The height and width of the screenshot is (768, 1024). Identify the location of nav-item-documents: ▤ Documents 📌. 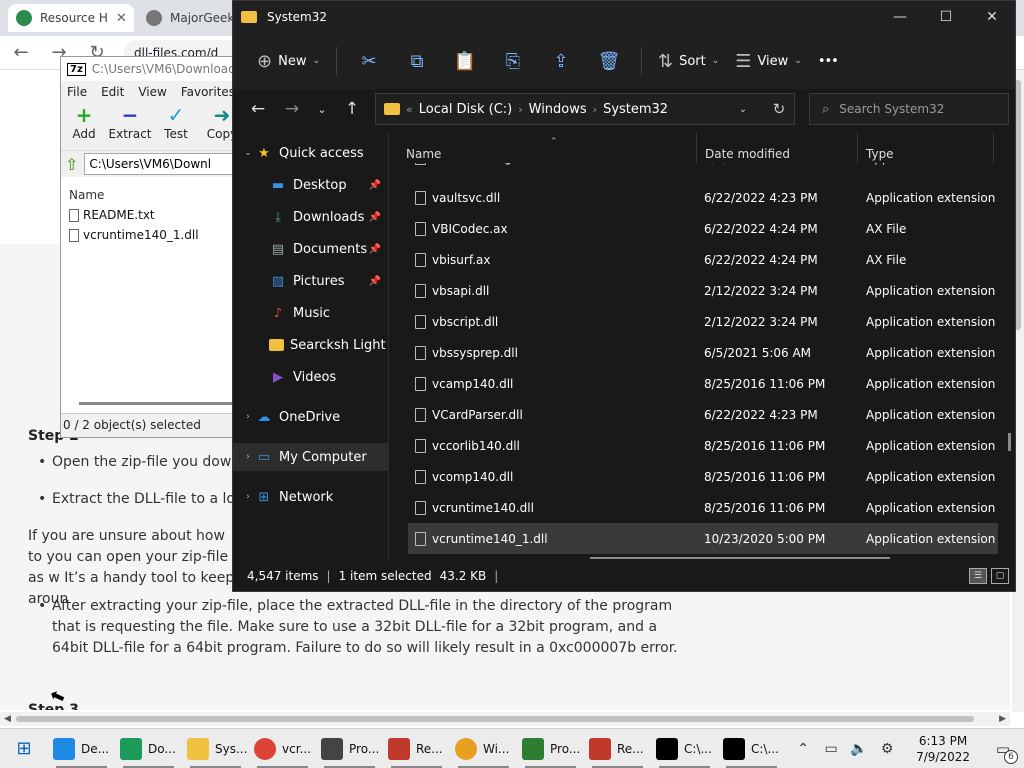
(311, 249).